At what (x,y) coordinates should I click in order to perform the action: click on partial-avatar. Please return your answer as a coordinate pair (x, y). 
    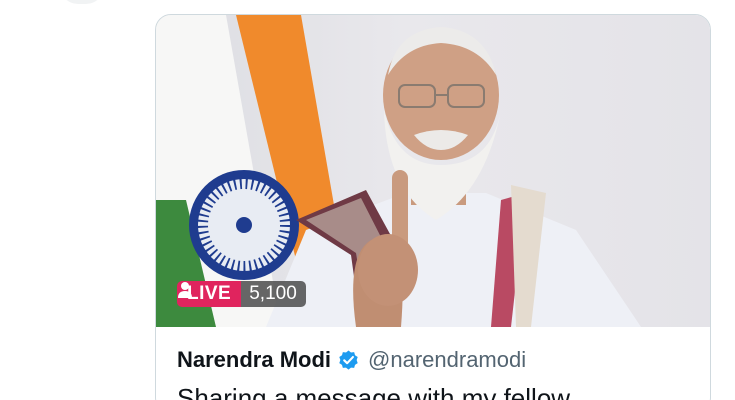
    Looking at the image, I should click on (82, 2).